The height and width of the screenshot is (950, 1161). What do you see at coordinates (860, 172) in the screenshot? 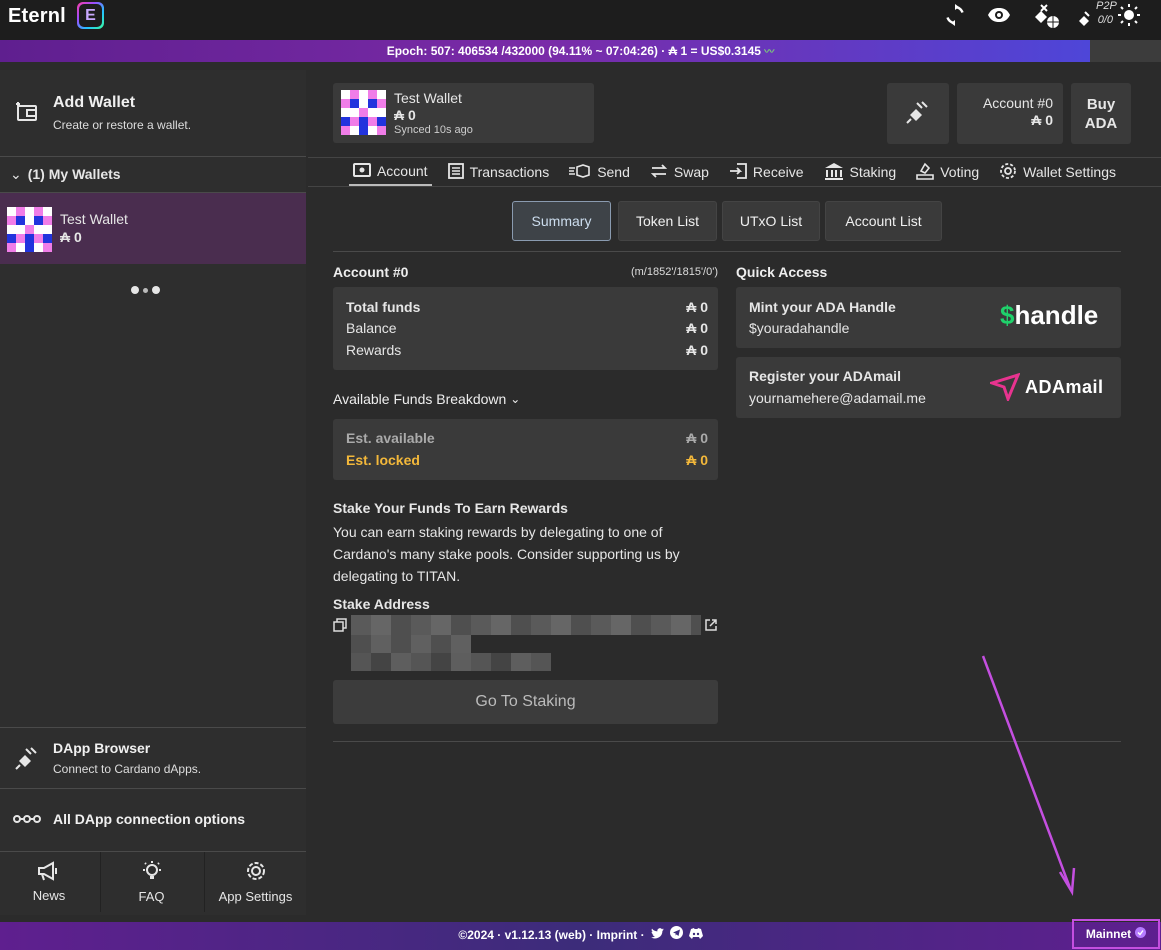
I see `tab-staking: Staking` at bounding box center [860, 172].